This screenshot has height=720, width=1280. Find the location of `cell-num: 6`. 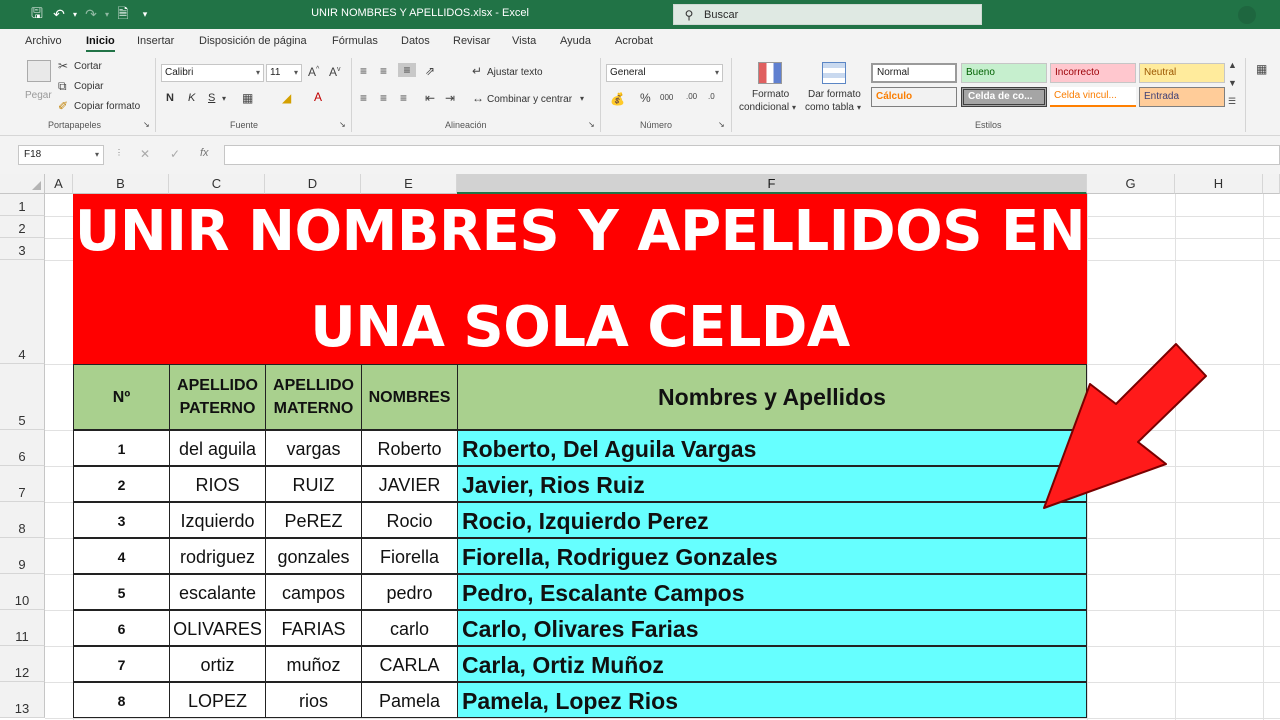

cell-num: 6 is located at coordinates (121, 628).